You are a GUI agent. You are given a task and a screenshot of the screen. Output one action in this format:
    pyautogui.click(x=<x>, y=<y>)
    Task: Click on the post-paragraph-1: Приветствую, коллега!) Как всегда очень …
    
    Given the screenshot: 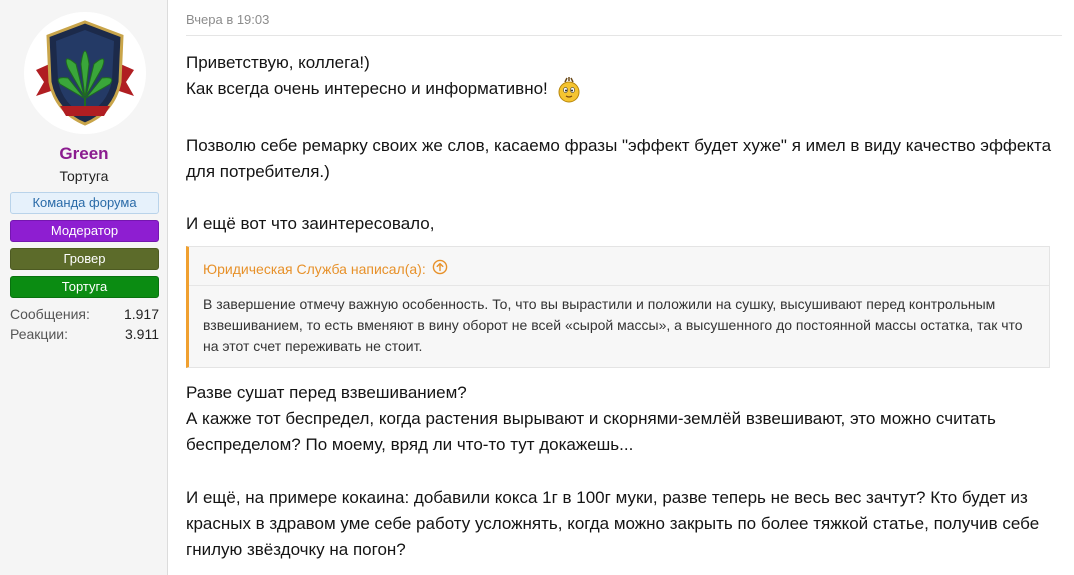 What is the action you would take?
    pyautogui.click(x=619, y=76)
    